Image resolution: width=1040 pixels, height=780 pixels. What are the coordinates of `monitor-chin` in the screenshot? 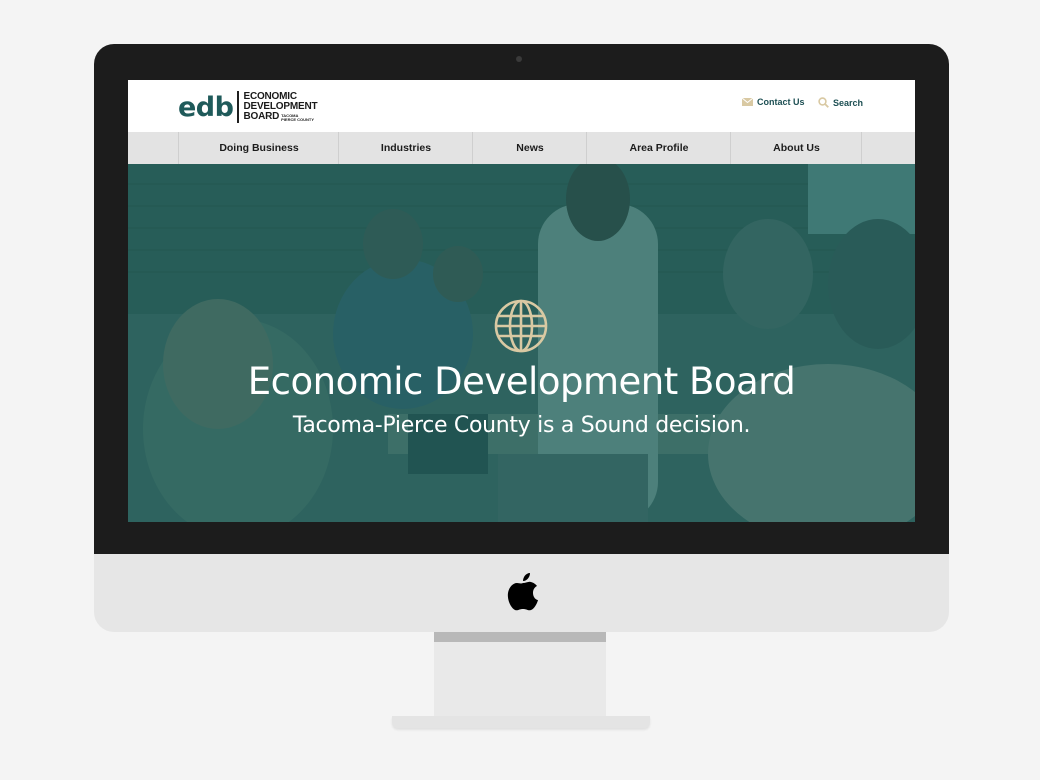 It's located at (521, 593).